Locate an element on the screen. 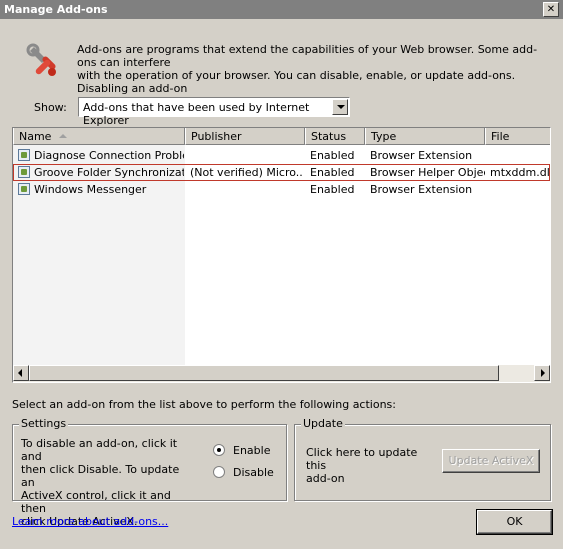  addons-icon is located at coordinates (43, 62).